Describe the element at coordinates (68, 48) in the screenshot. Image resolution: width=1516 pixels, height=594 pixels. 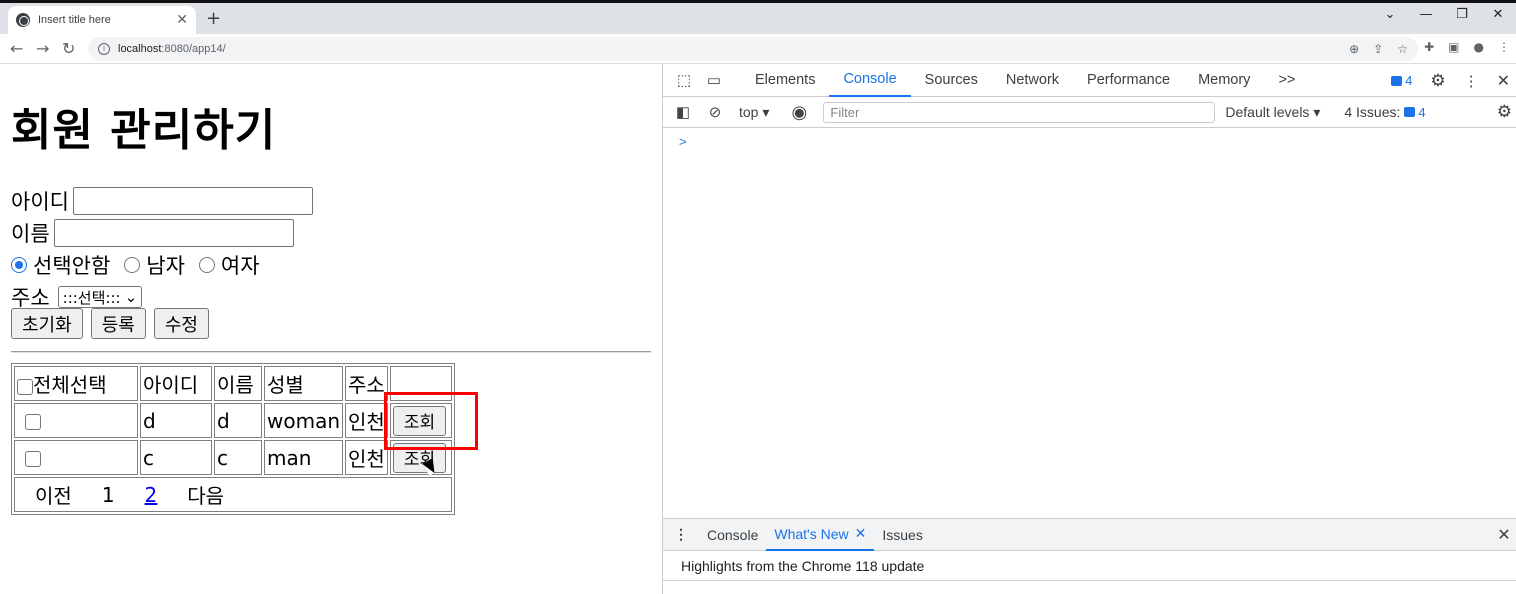
I see `reload-icon: ↻` at that location.